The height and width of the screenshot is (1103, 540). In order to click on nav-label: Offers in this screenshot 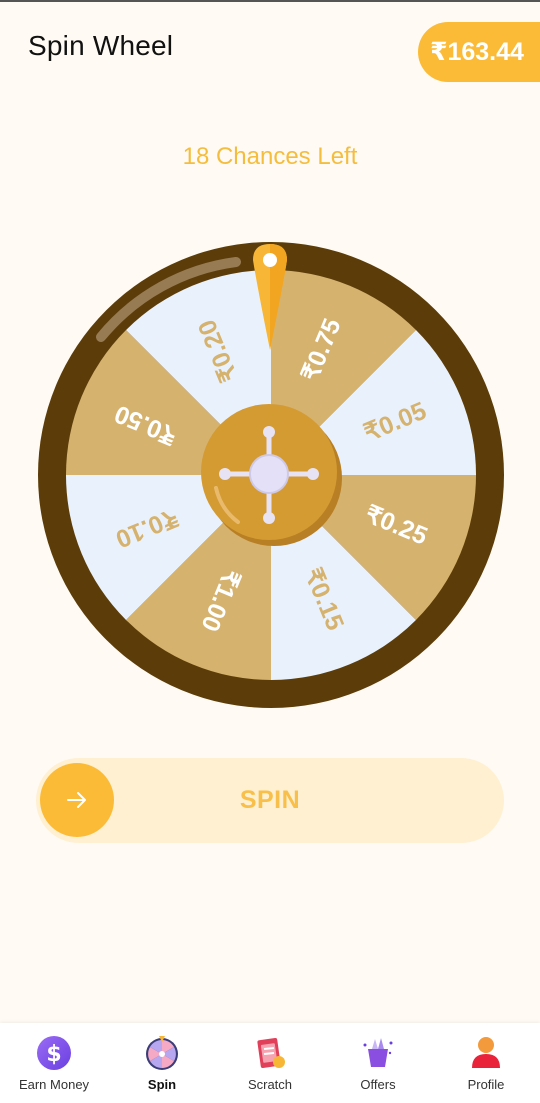, I will do `click(378, 1084)`.